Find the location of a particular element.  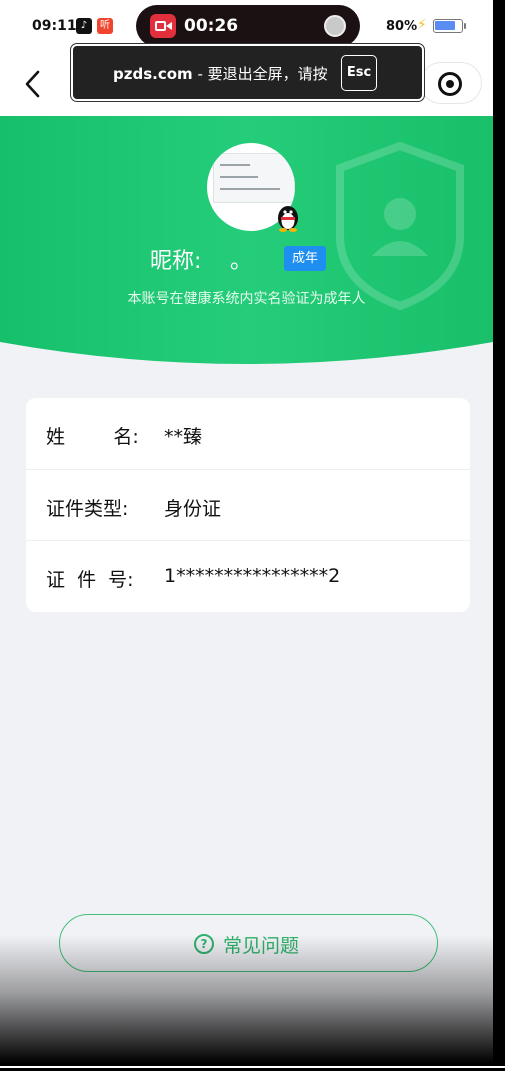

screen-bottom-line is located at coordinates (252, 1067).